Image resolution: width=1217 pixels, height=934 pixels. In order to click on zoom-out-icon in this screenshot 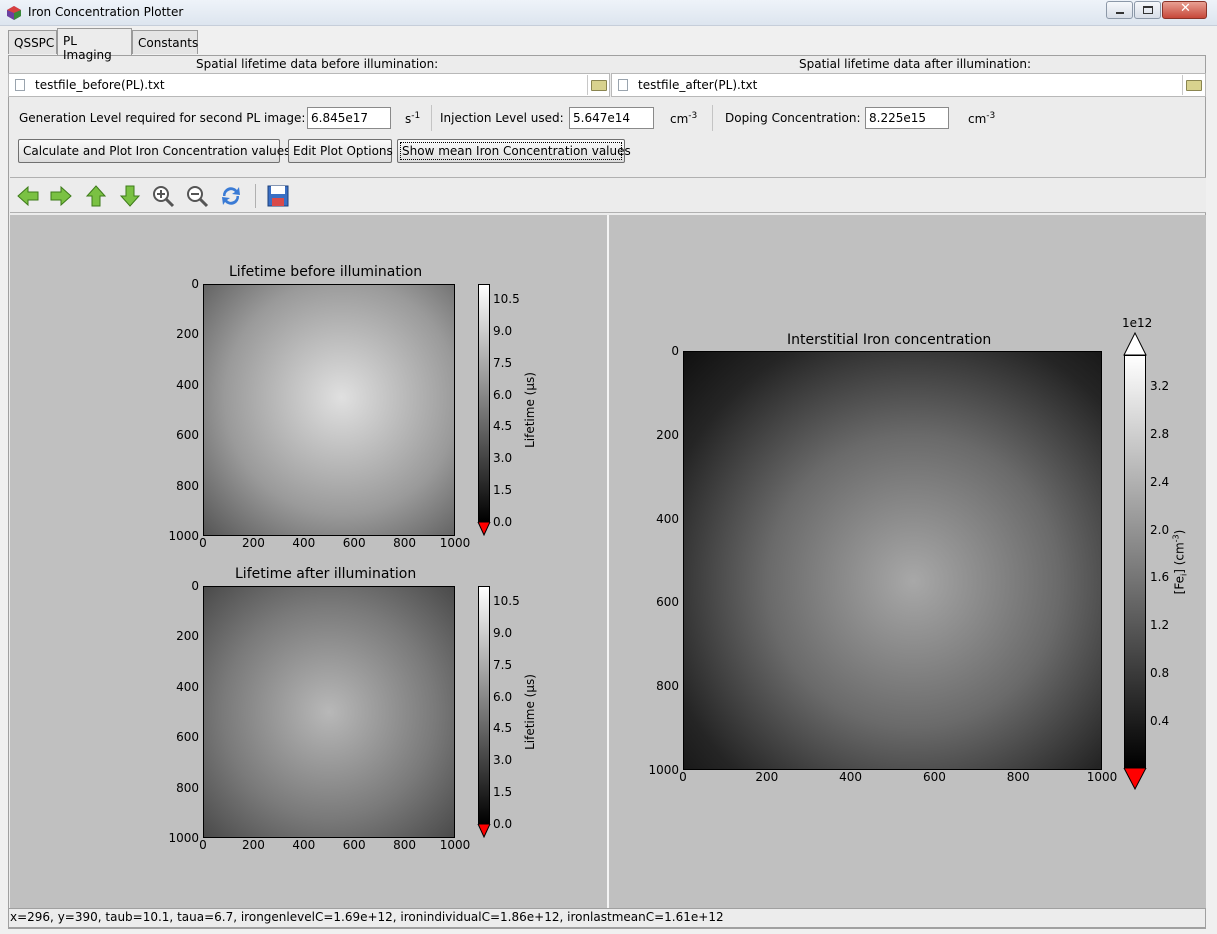, I will do `click(197, 196)`.